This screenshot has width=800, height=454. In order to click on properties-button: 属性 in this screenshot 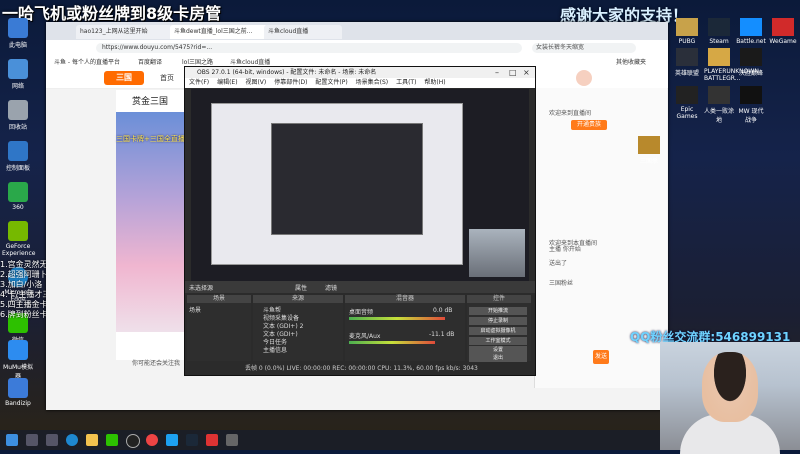, I will do `click(301, 287)`.